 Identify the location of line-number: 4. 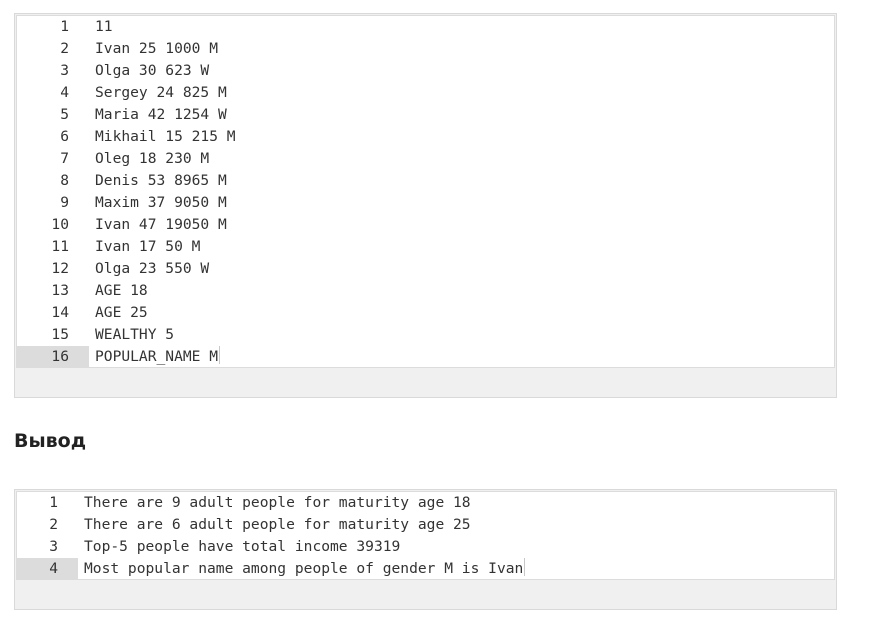
(64, 92).